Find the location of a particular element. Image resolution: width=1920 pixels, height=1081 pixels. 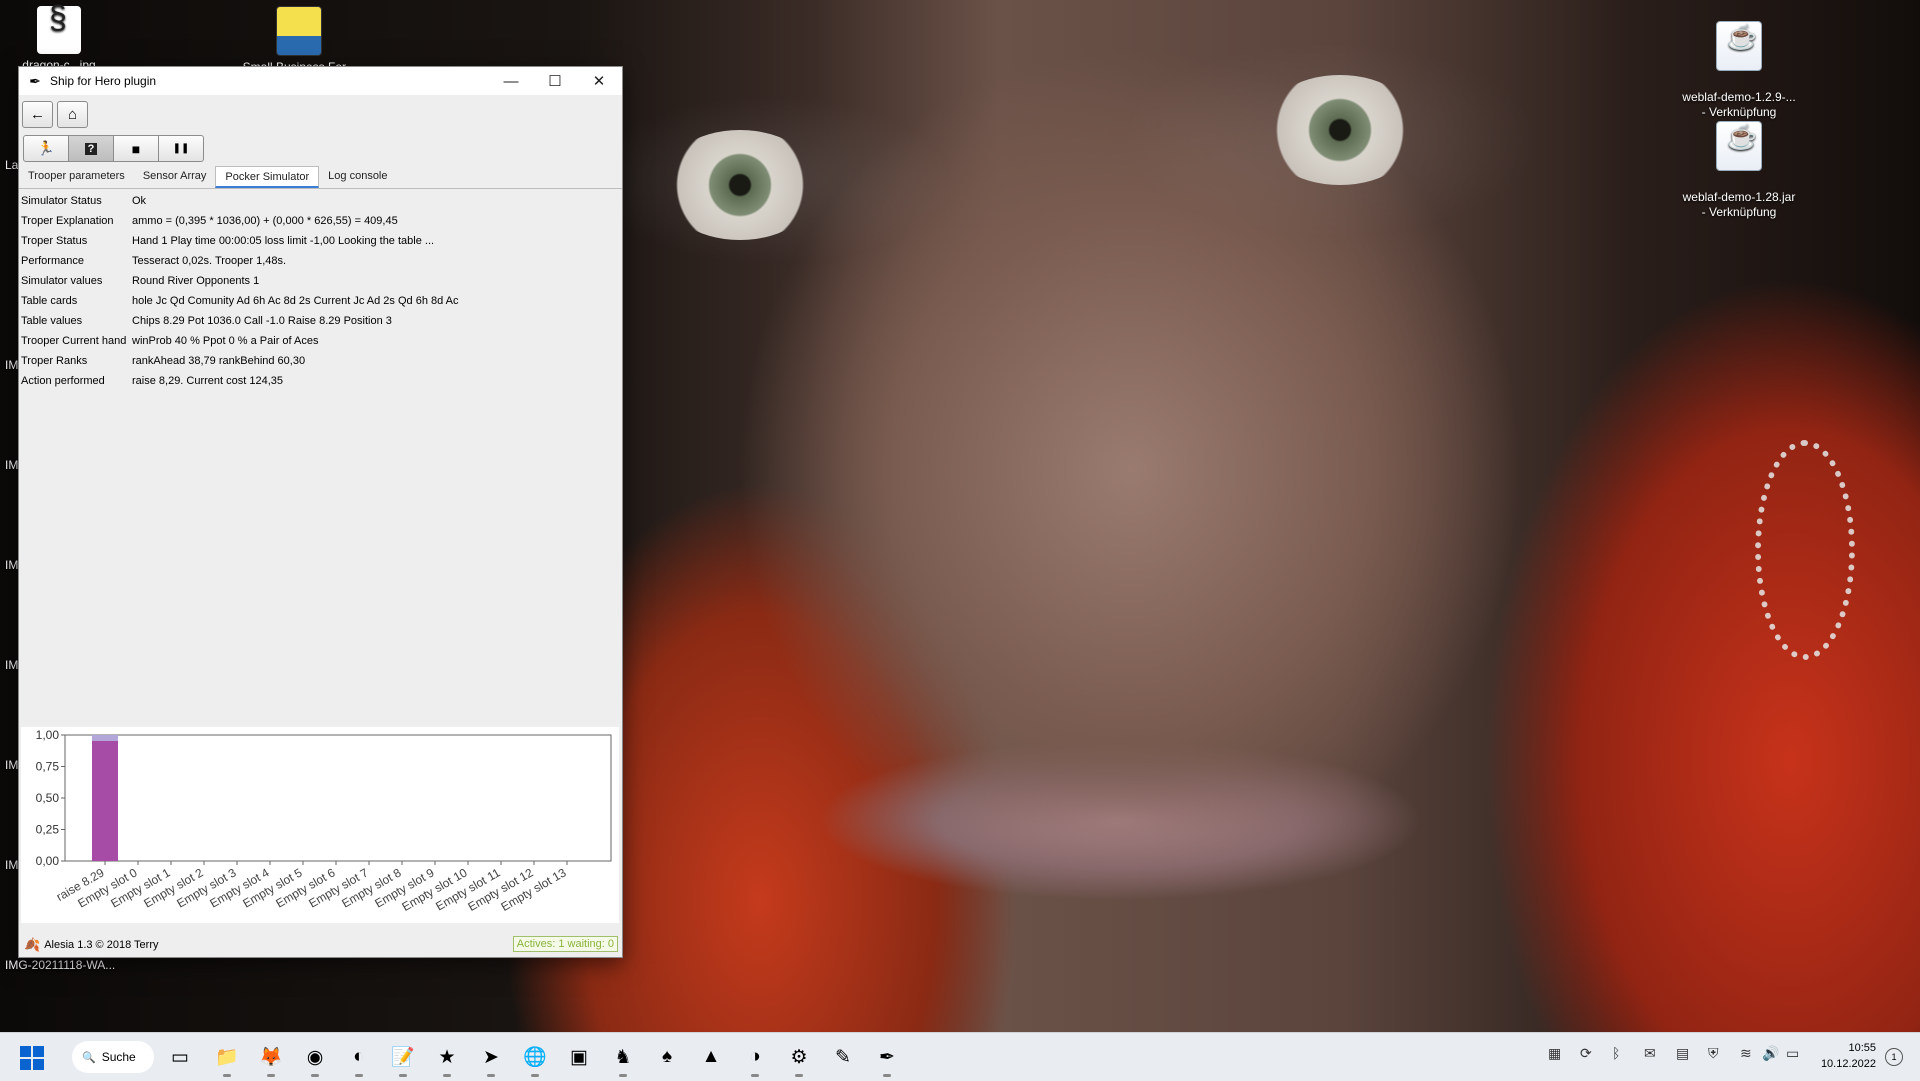

eclipse-icon: ◐ is located at coordinates (359, 1059).